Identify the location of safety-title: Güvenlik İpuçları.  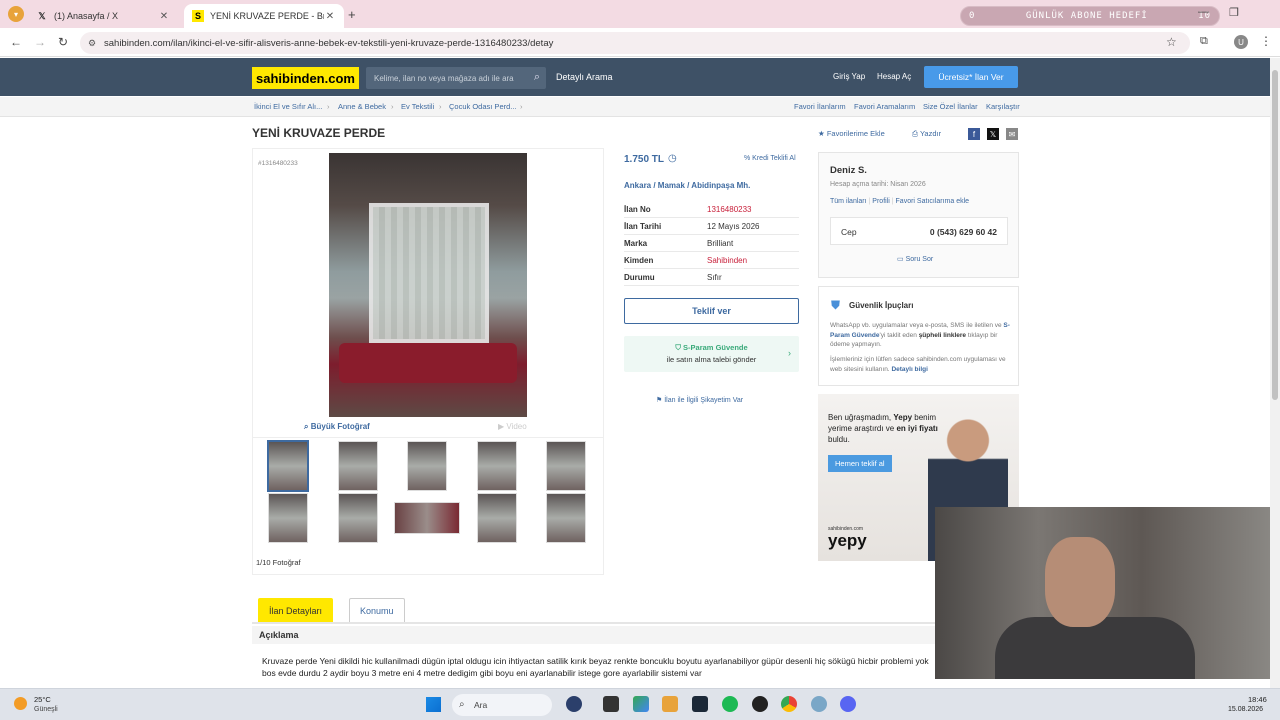
(881, 305).